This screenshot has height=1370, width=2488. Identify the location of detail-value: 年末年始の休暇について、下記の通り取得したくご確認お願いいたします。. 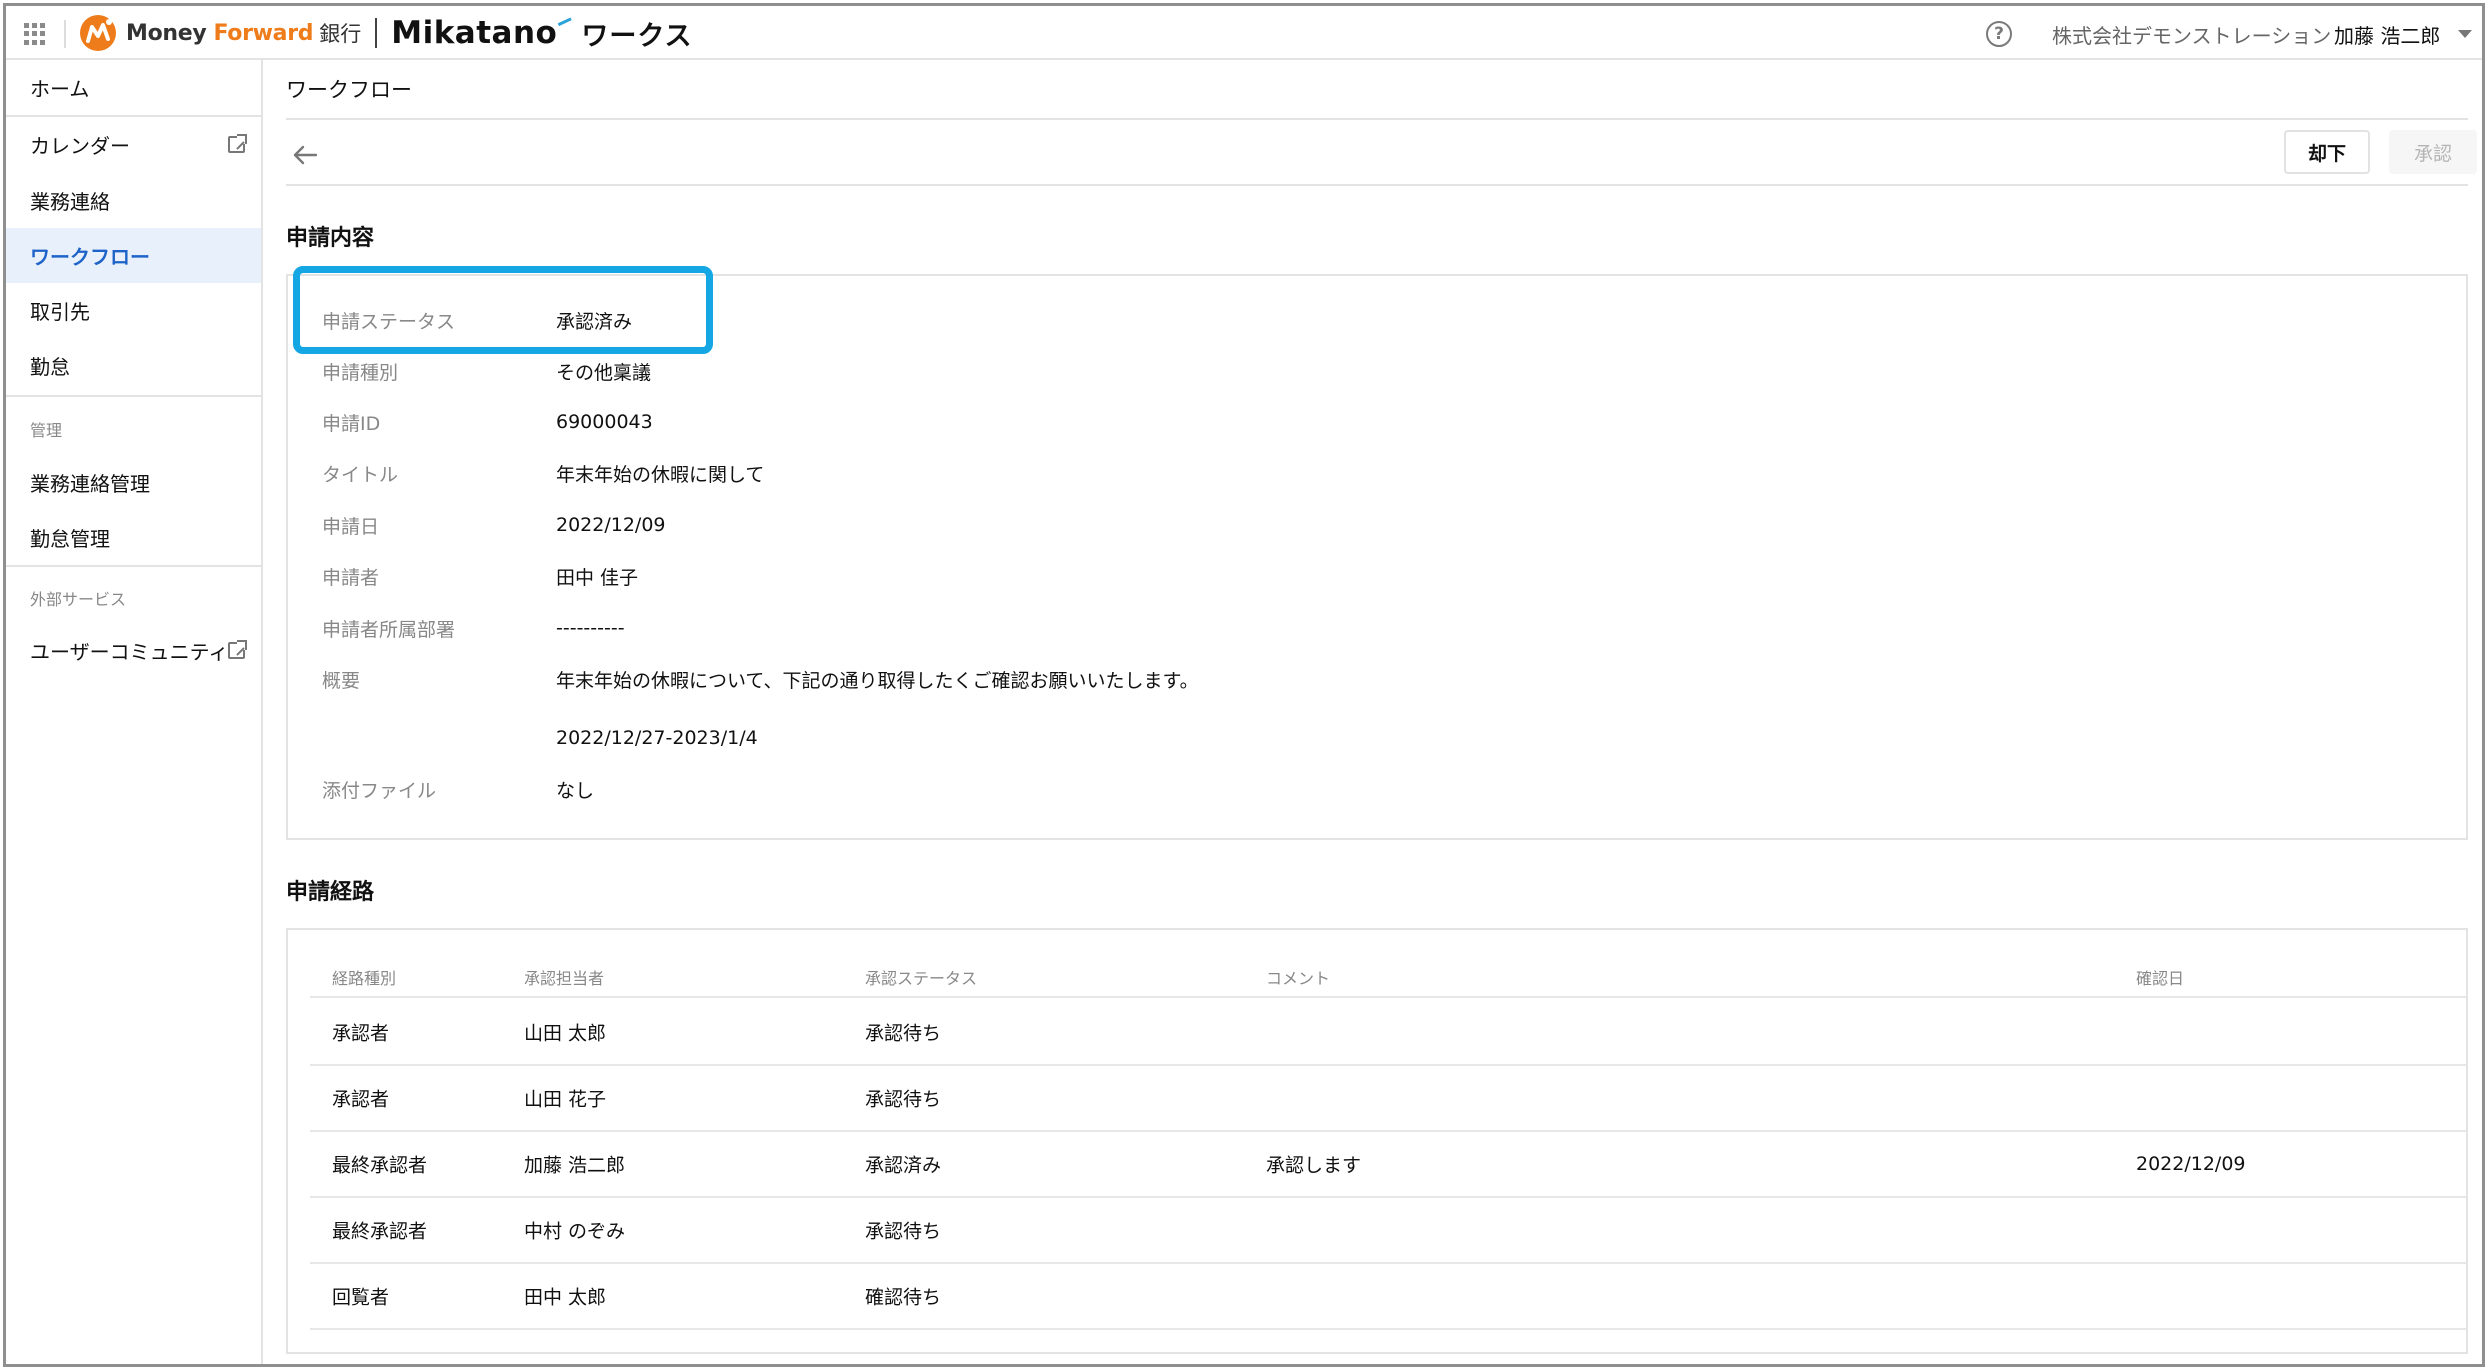
(877, 680).